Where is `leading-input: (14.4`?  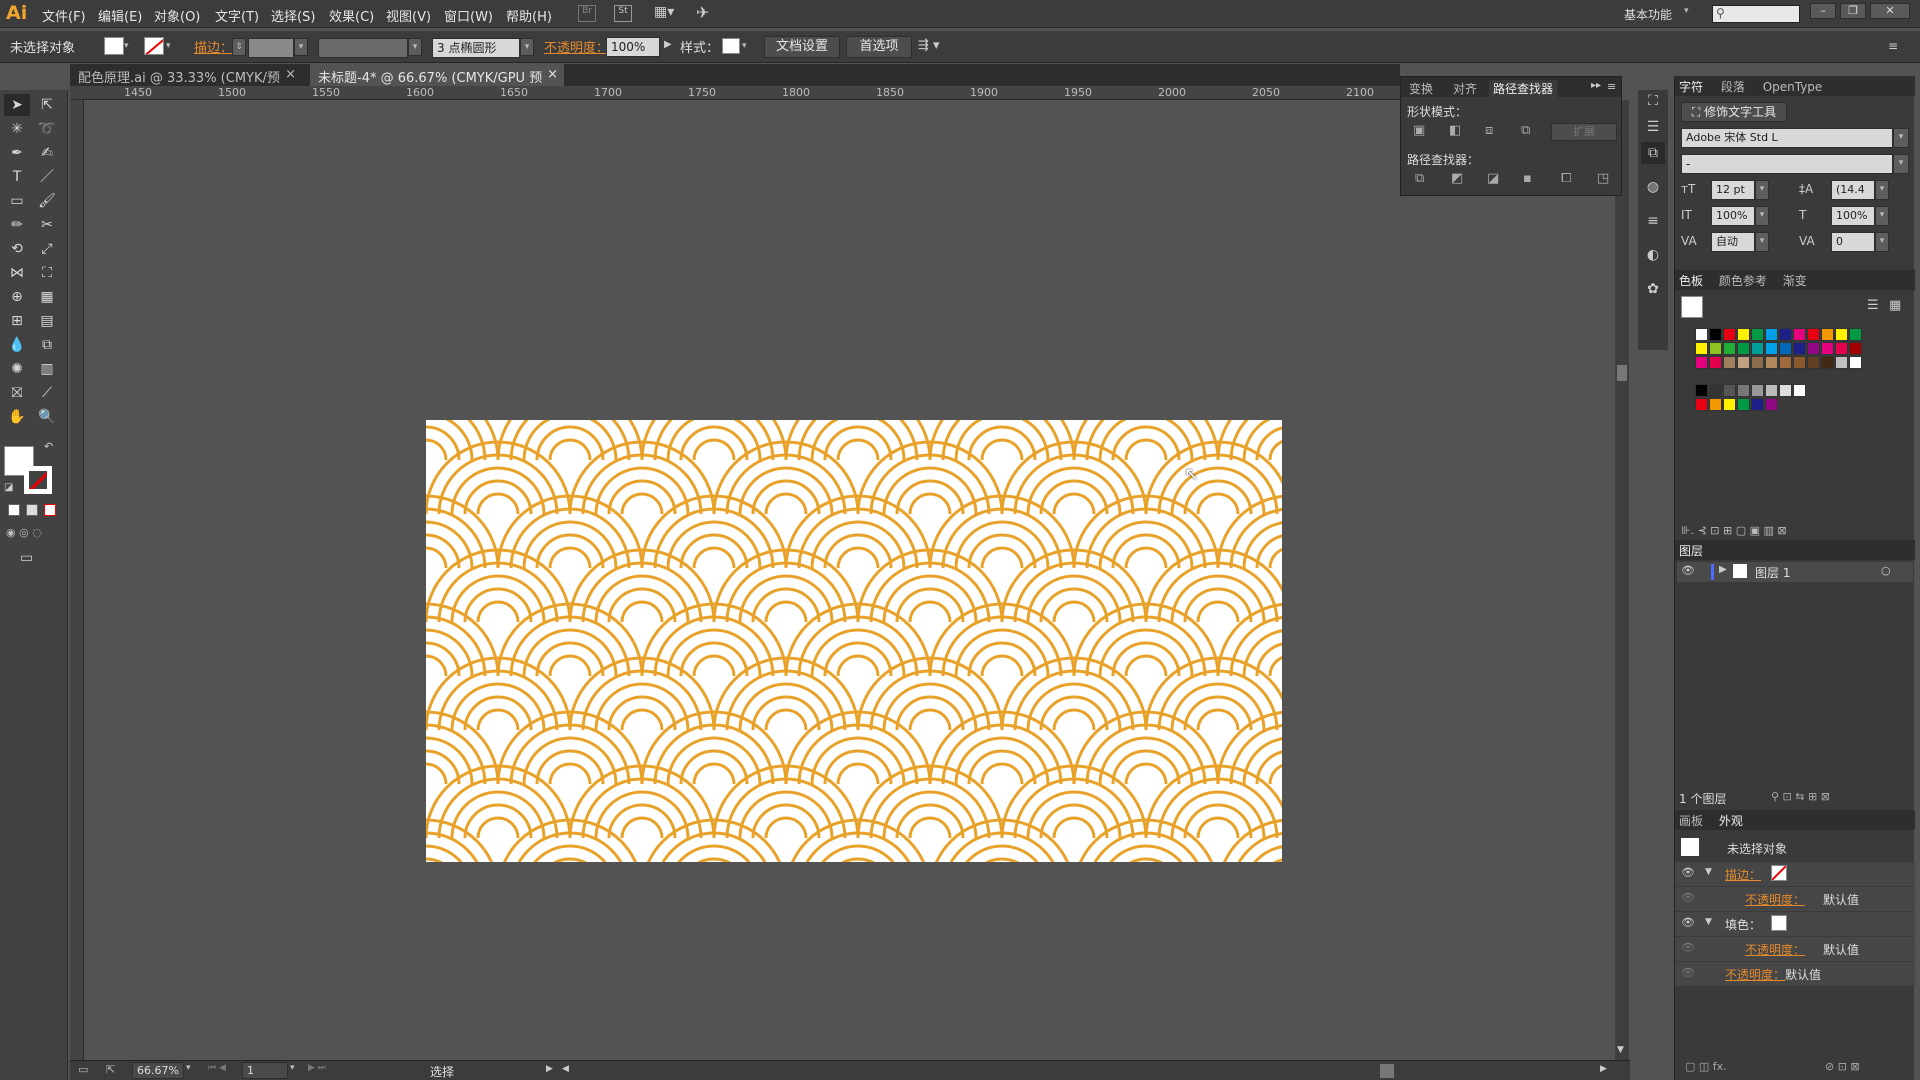
leading-input: (14.4 is located at coordinates (1853, 190).